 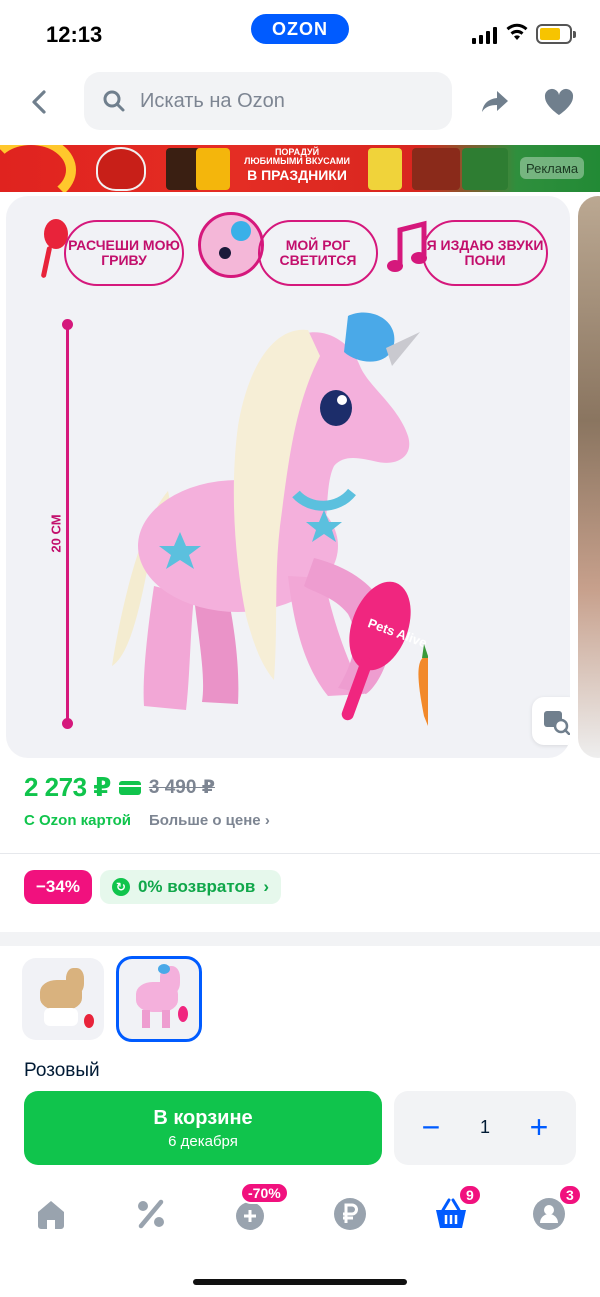 What do you see at coordinates (485, 1128) in the screenshot?
I see `quantity-stepper: − 1 +` at bounding box center [485, 1128].